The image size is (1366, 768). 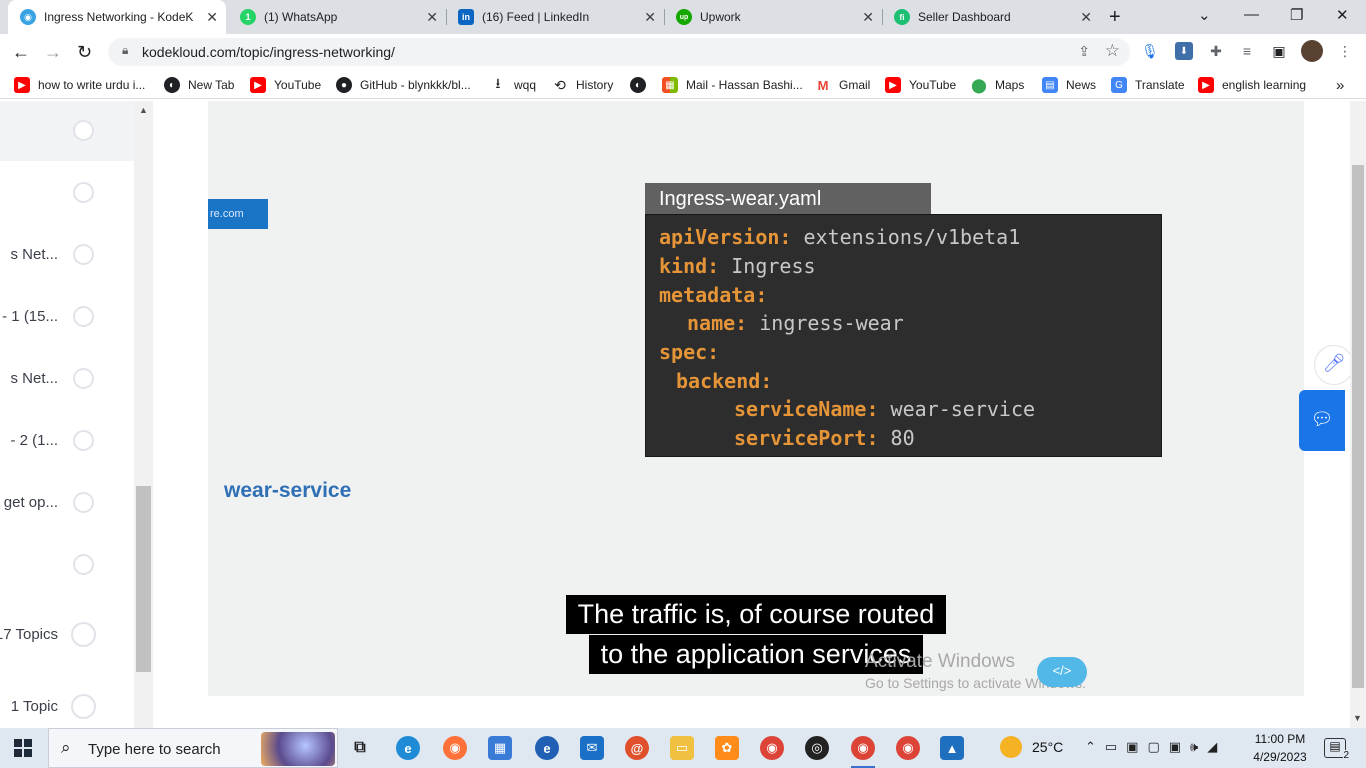 I want to click on more-bookmarks-button: », so click(x=1340, y=85).